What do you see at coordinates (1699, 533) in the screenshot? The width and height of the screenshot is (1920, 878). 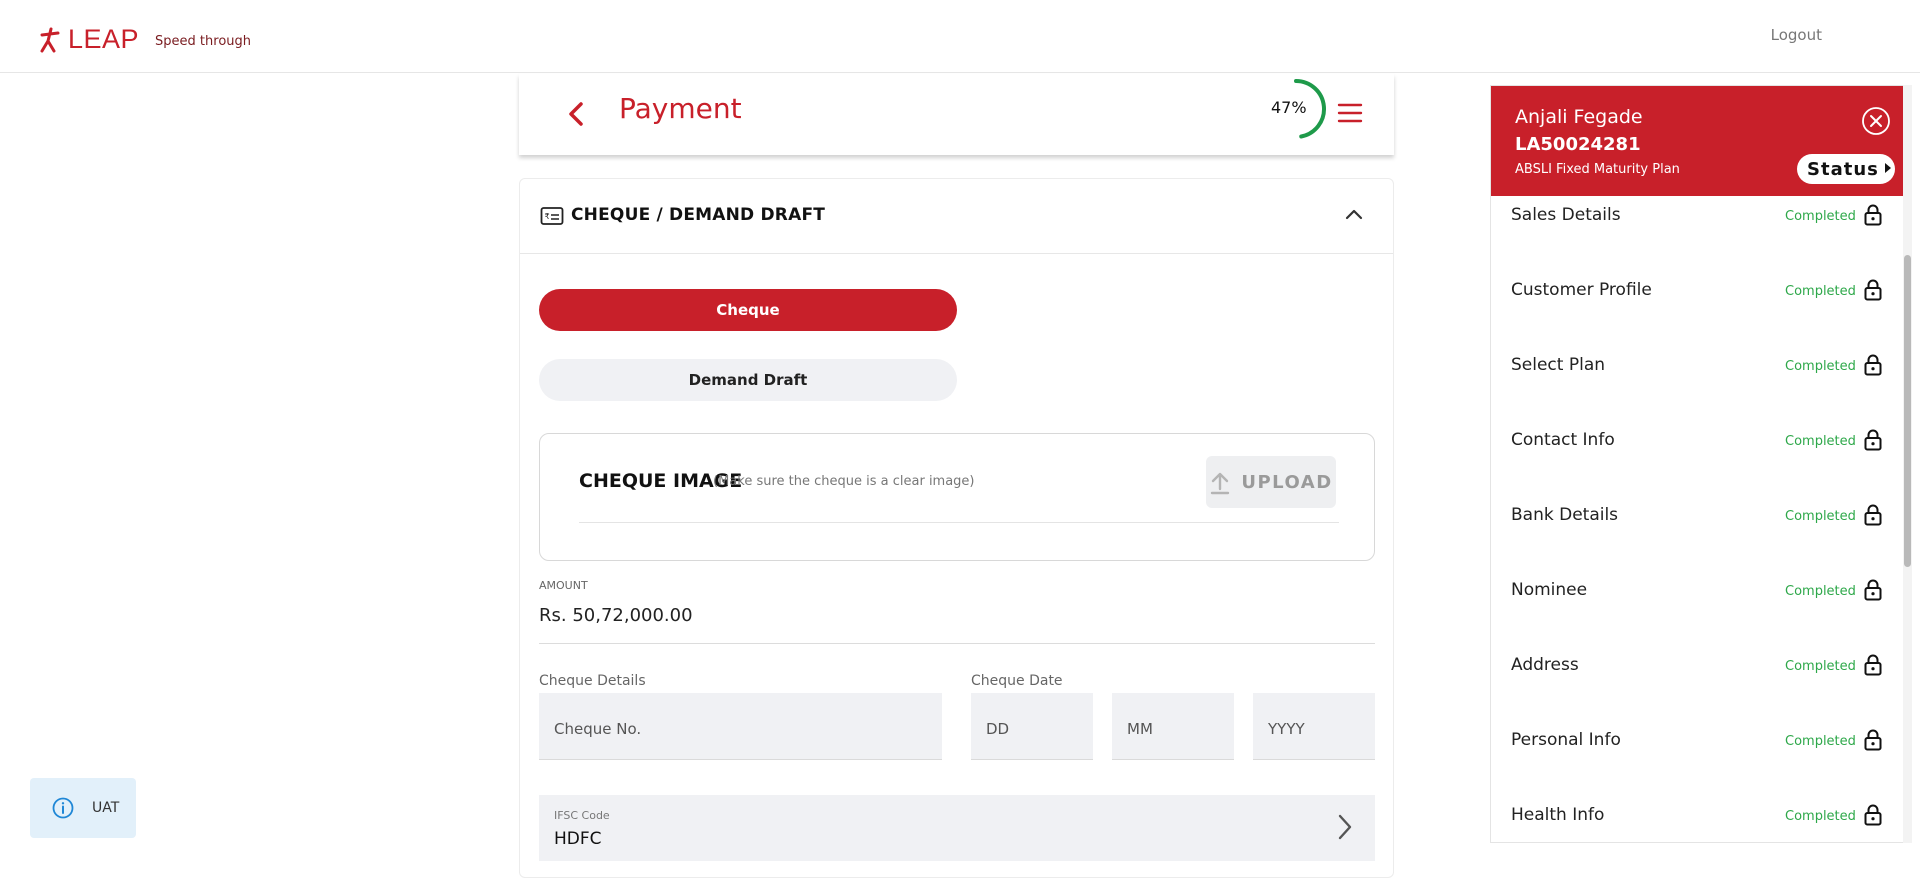 I see `status-list-item: Bank Details Completed` at bounding box center [1699, 533].